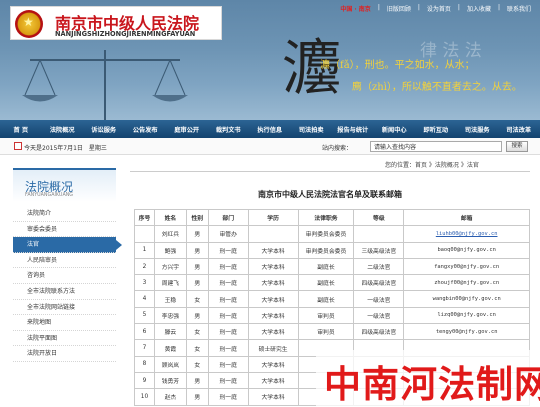 The height and width of the screenshot is (407, 540). What do you see at coordinates (326, 299) in the screenshot?
I see `cell-position: 副庭长` at bounding box center [326, 299].